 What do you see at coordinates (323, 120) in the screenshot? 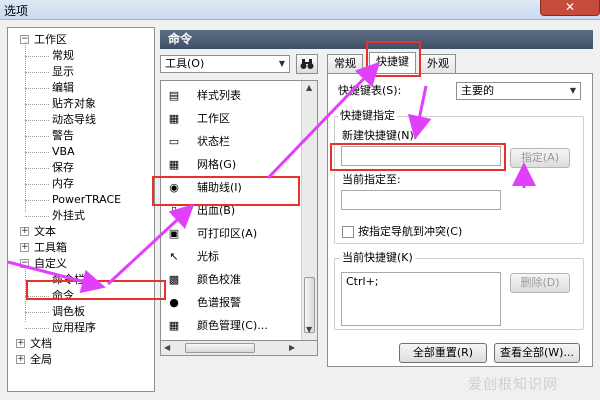
I see `arrow-to-shortcuts-tab` at bounding box center [323, 120].